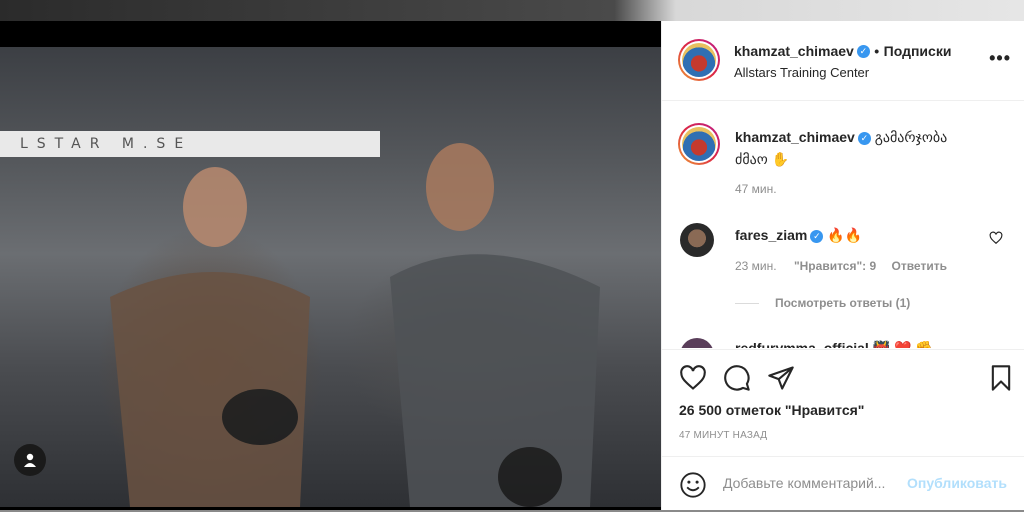  What do you see at coordinates (699, 144) in the screenshot?
I see `caption-avatar` at bounding box center [699, 144].